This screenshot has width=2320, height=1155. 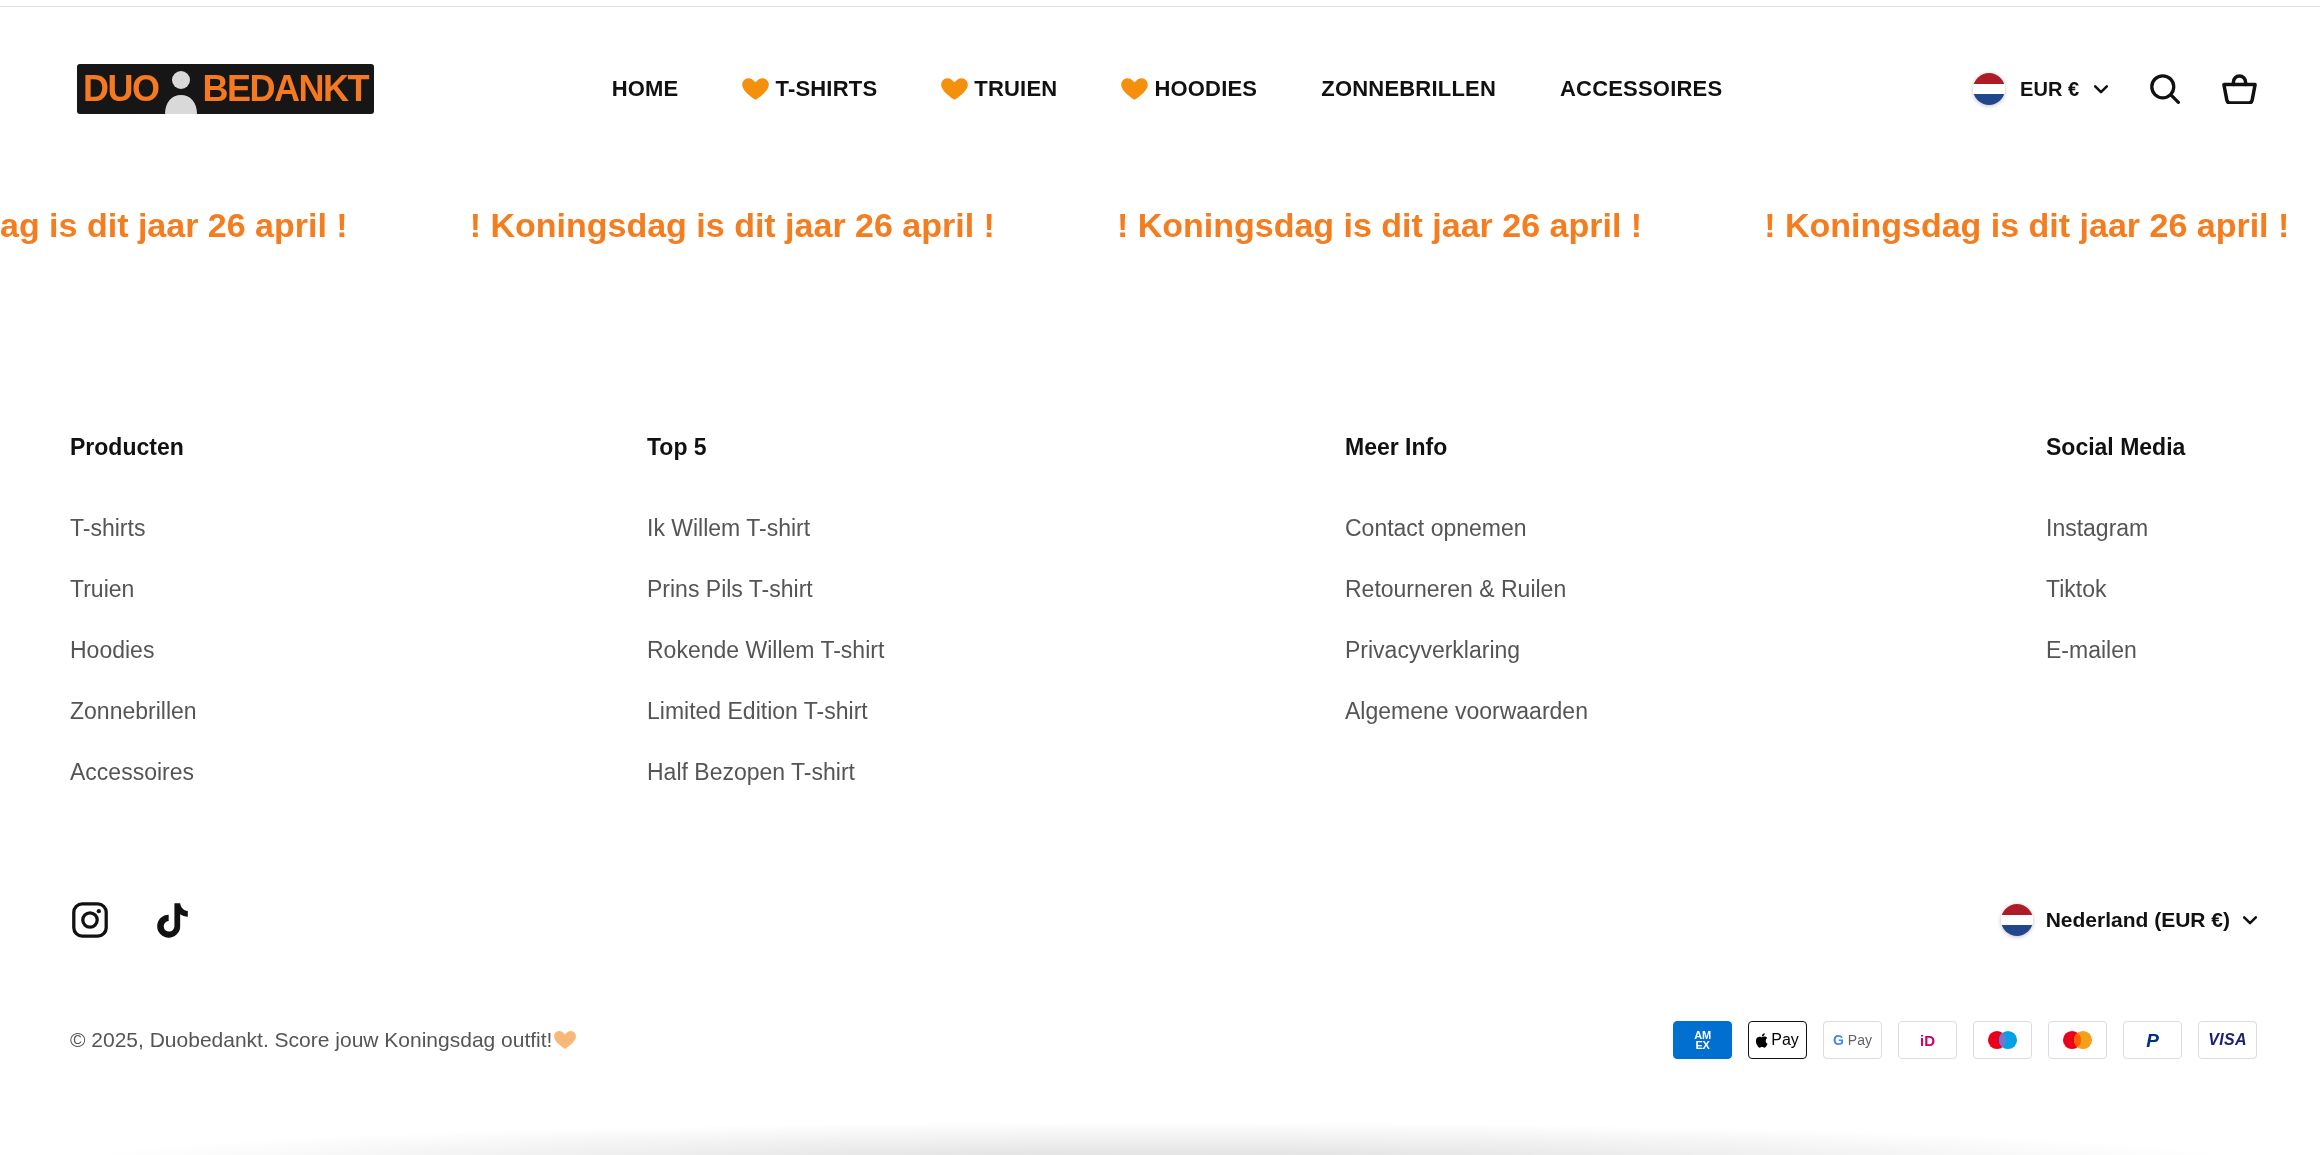 What do you see at coordinates (645, 89) in the screenshot?
I see `nav-link: HOME` at bounding box center [645, 89].